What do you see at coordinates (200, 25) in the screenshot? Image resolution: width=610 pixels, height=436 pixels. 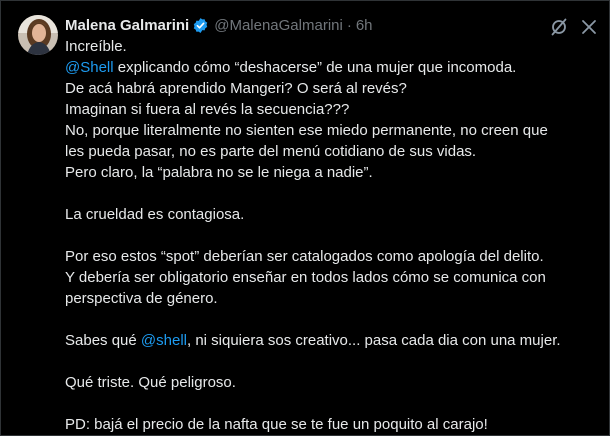 I see `verified-badge-icon` at bounding box center [200, 25].